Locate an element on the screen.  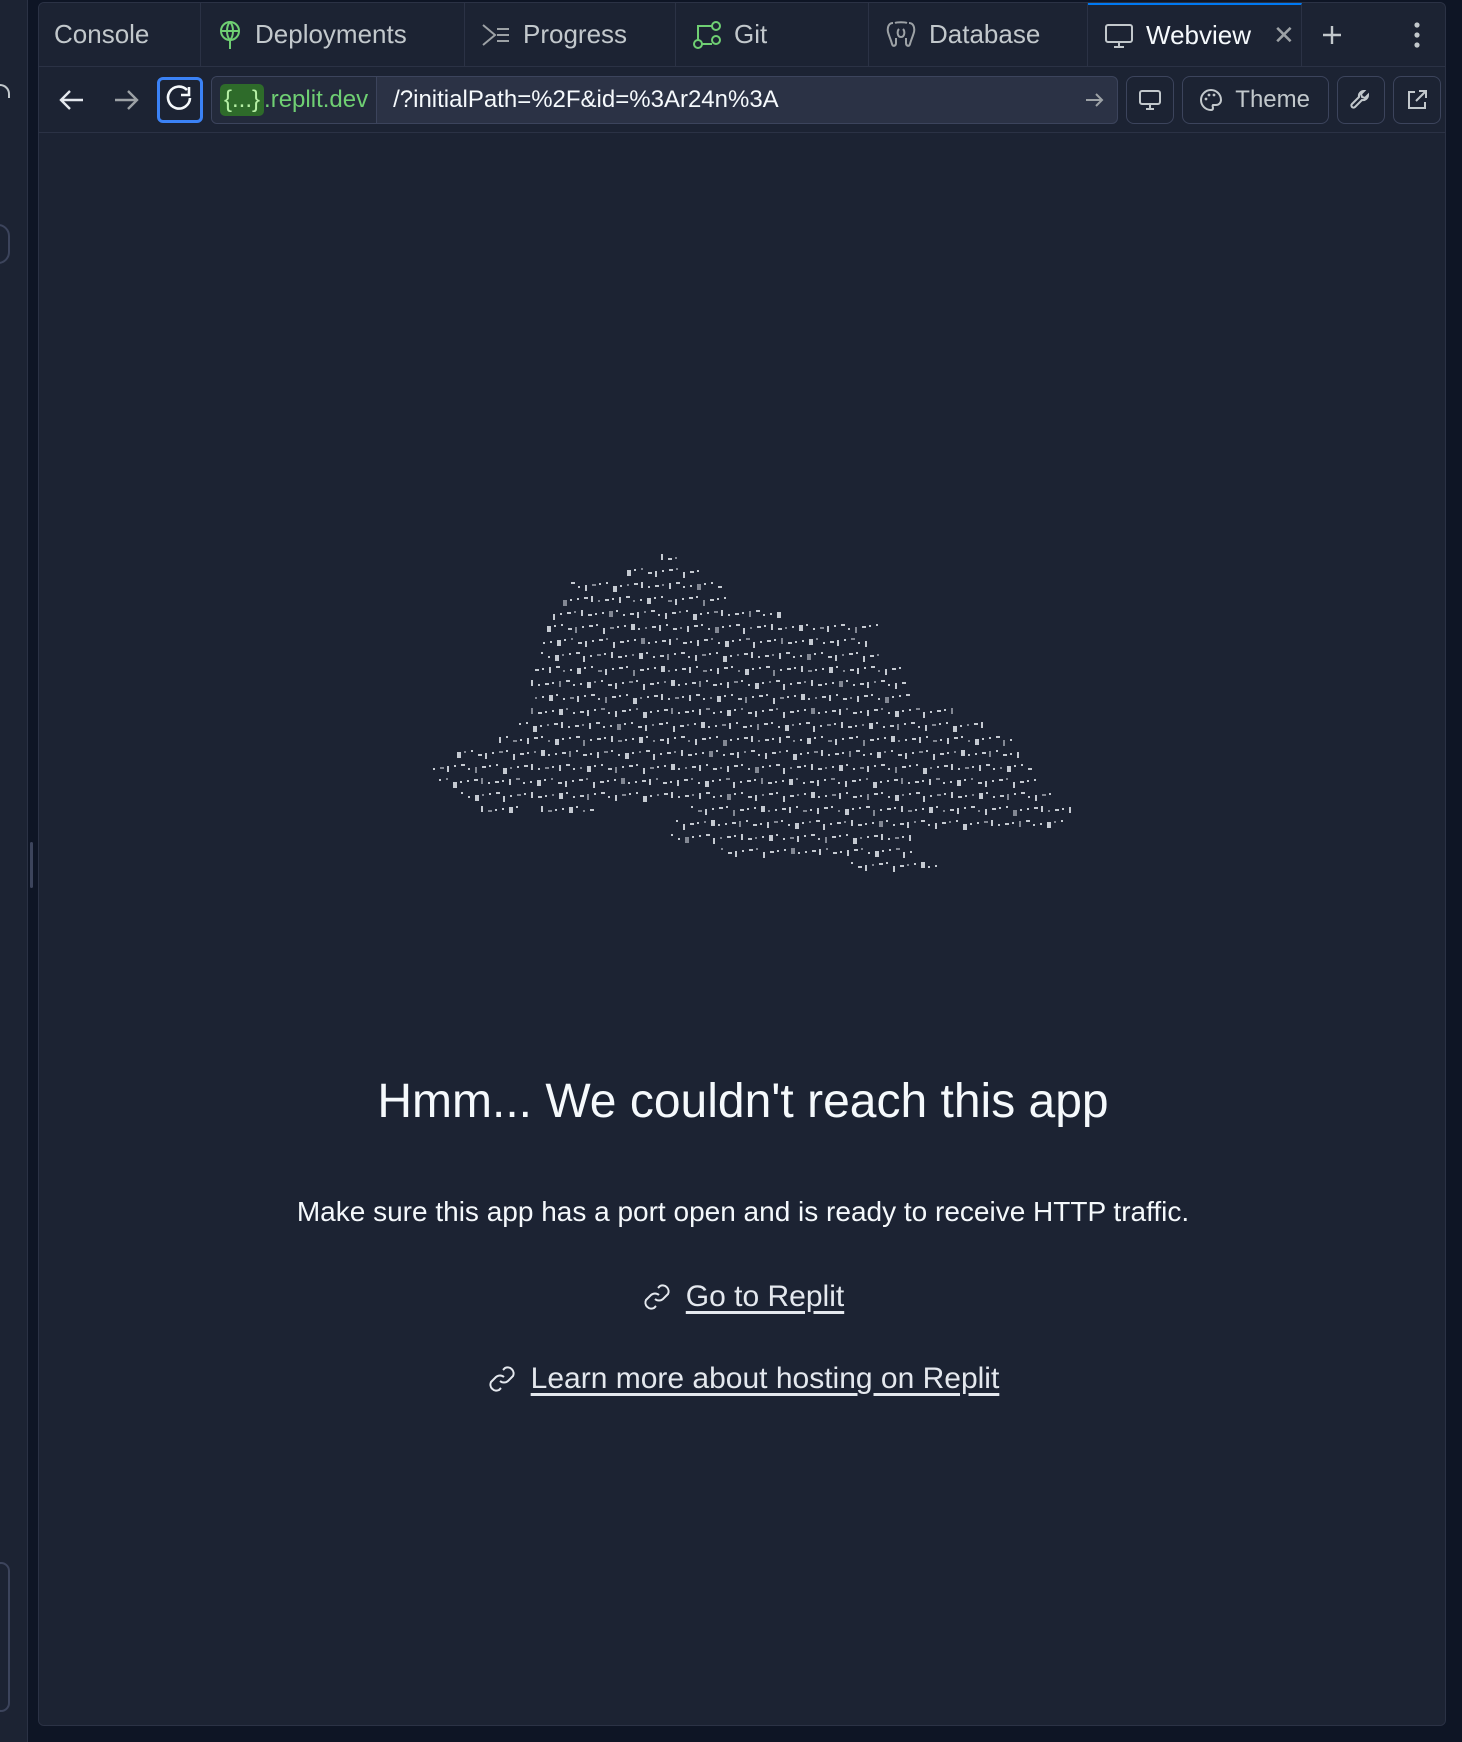
tab-progress: Progress is located at coordinates (570, 34).